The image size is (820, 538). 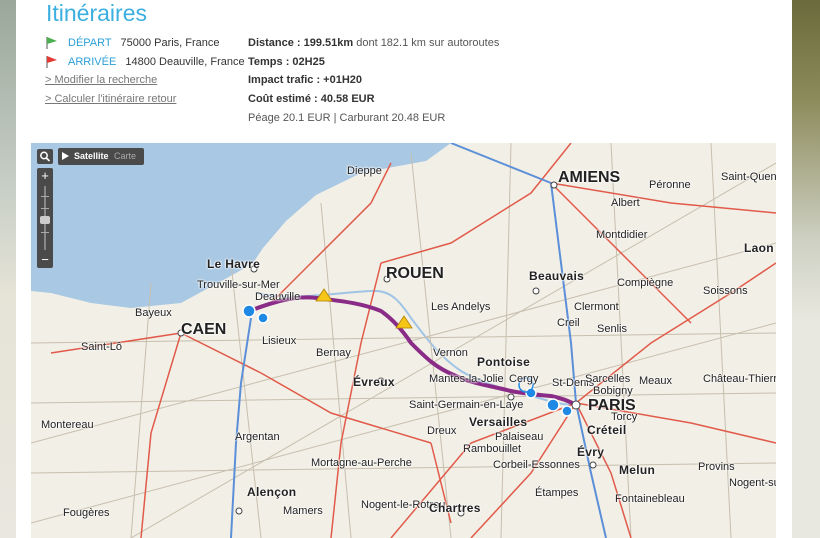 I want to click on arrivee-address: 14800 Deauville, France, so click(x=185, y=62).